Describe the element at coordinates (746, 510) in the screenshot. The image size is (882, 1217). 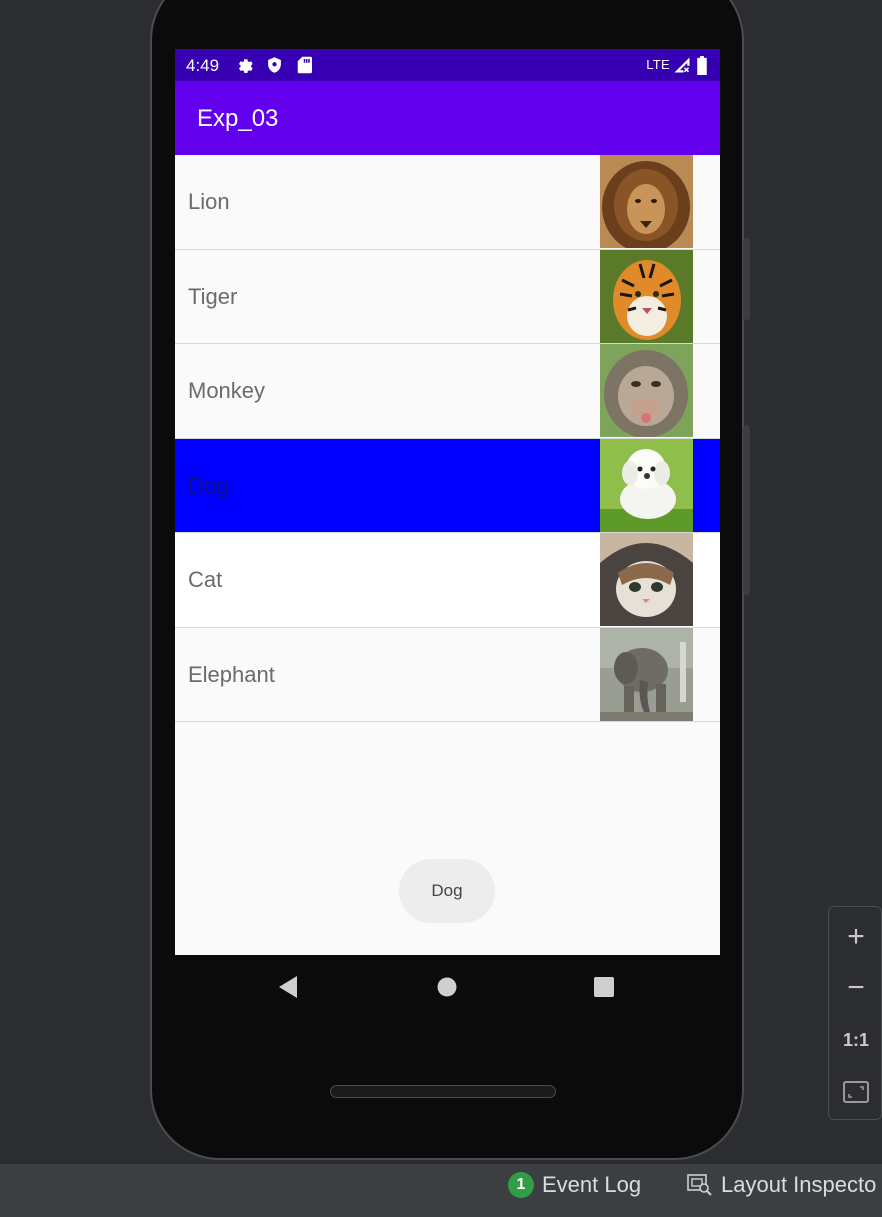
I see `power-button` at that location.